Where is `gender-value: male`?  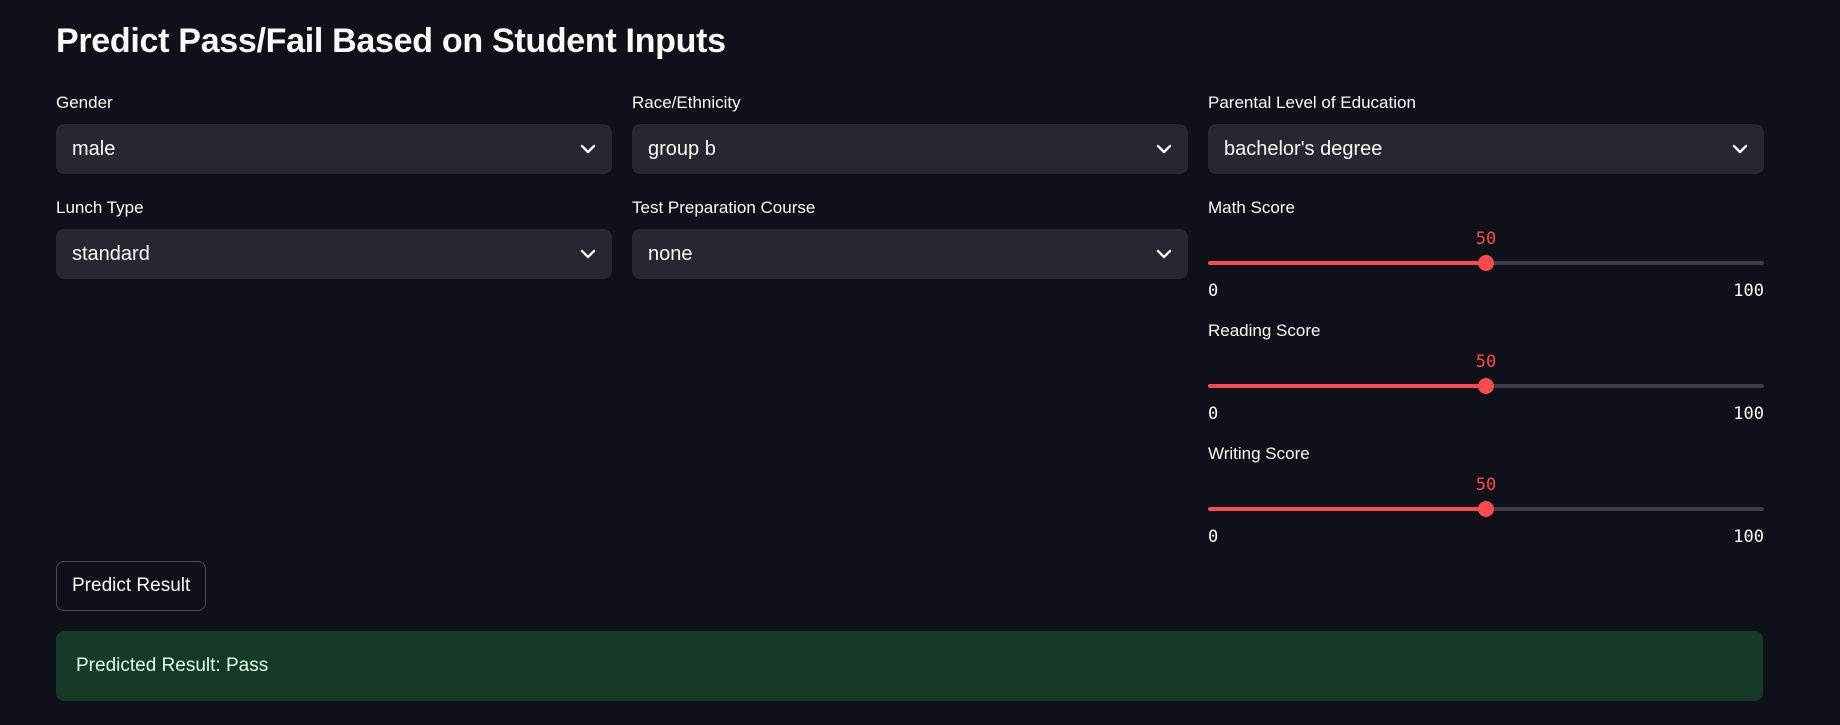
gender-value: male is located at coordinates (94, 148).